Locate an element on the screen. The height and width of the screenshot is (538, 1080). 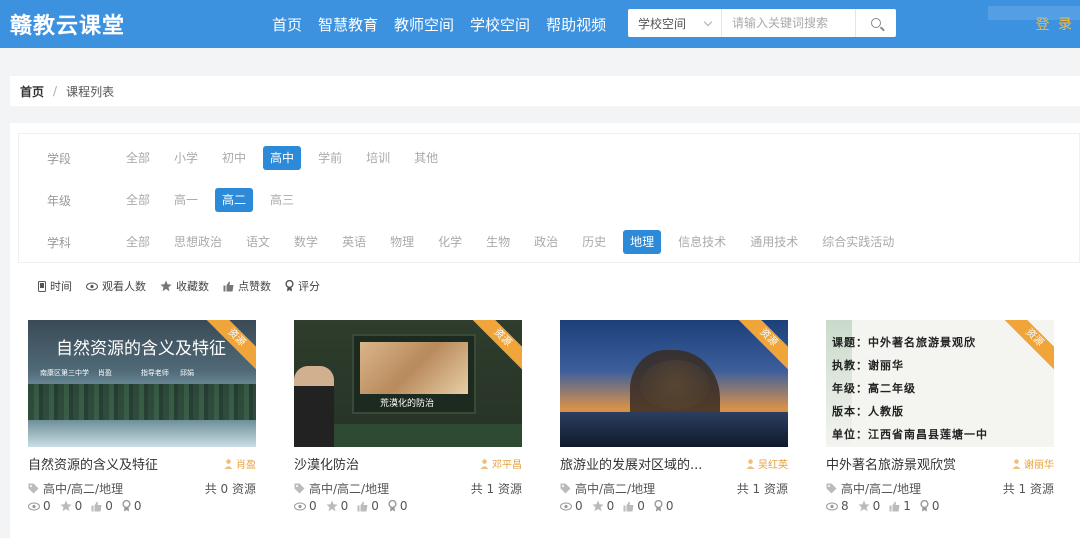
search-button is located at coordinates (875, 23).